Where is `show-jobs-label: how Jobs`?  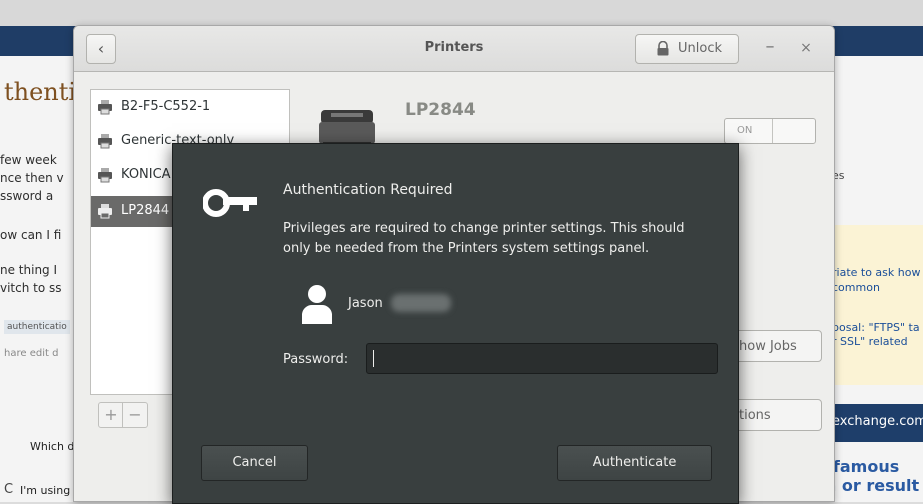
show-jobs-label: how Jobs is located at coordinates (768, 346).